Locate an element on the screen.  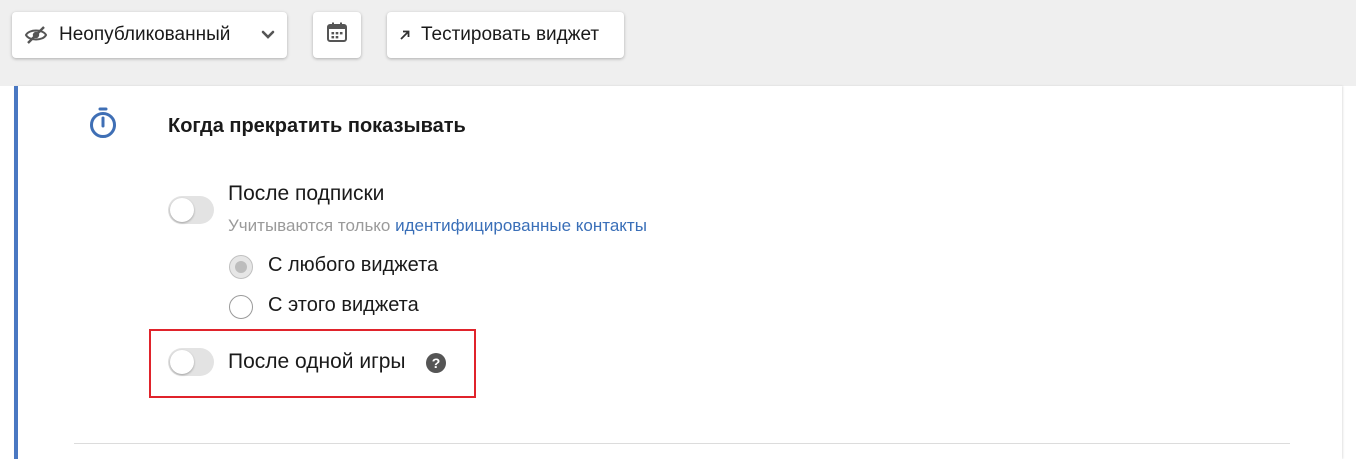
radio-this-widget is located at coordinates (241, 307).